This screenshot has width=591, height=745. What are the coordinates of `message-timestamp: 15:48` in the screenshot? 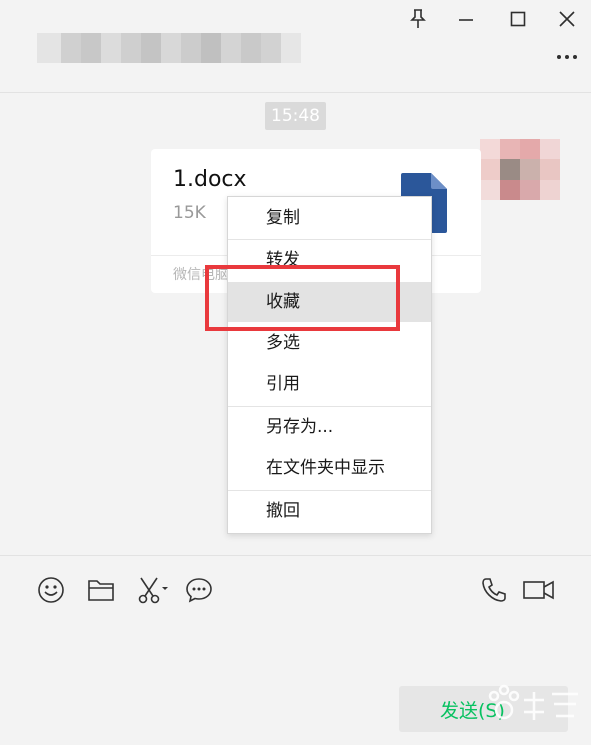 It's located at (295, 116).